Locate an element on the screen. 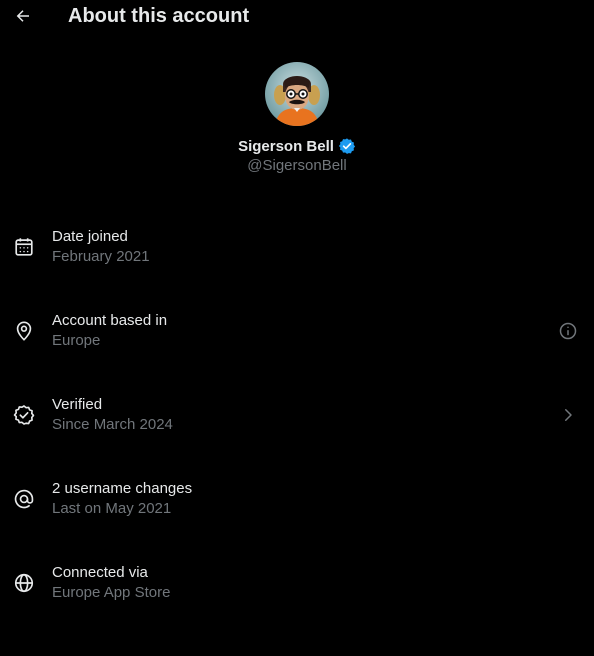  info-button is located at coordinates (568, 331).